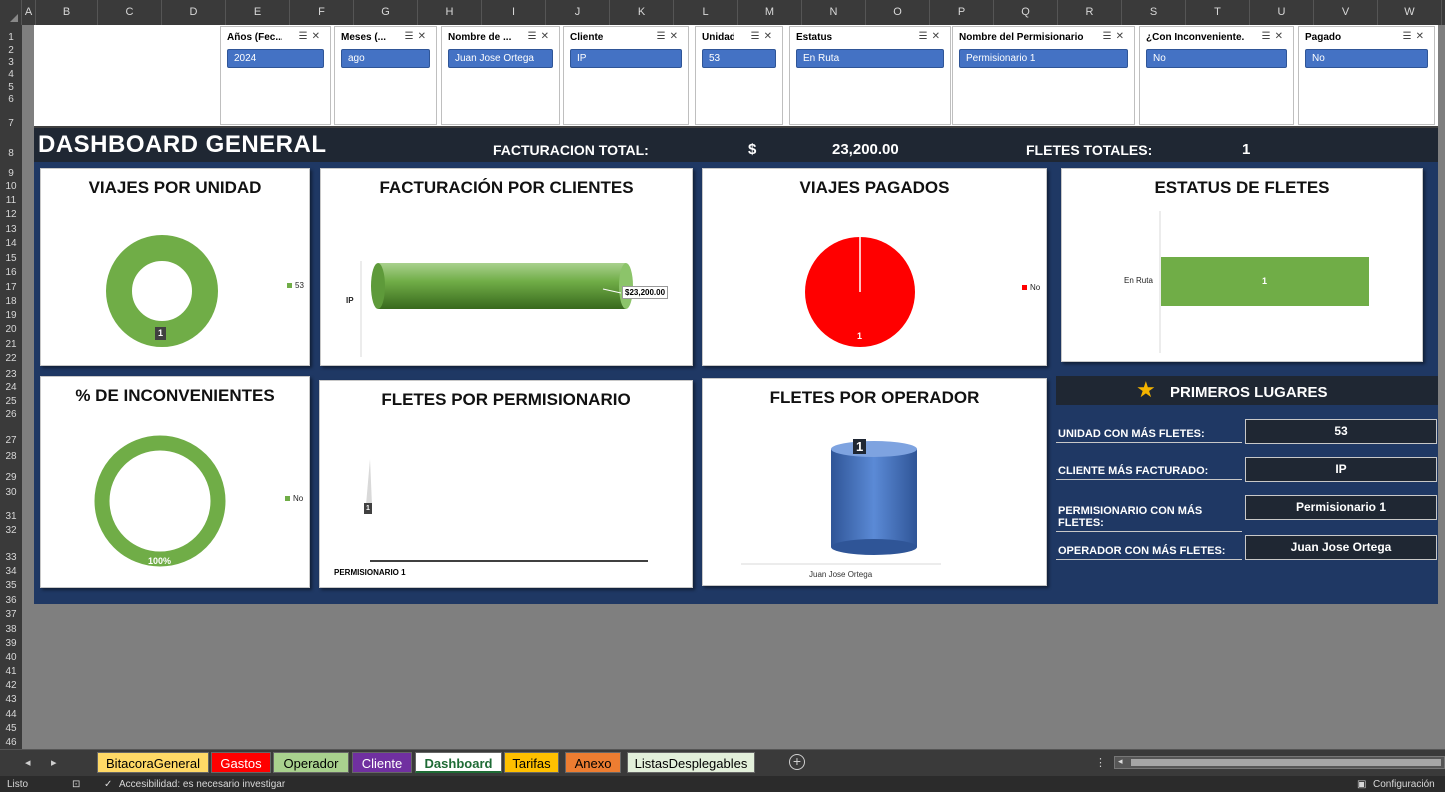 Image resolution: width=1445 pixels, height=792 pixels. Describe the element at coordinates (11, 743) in the screenshot. I see `row-header: 46` at that location.